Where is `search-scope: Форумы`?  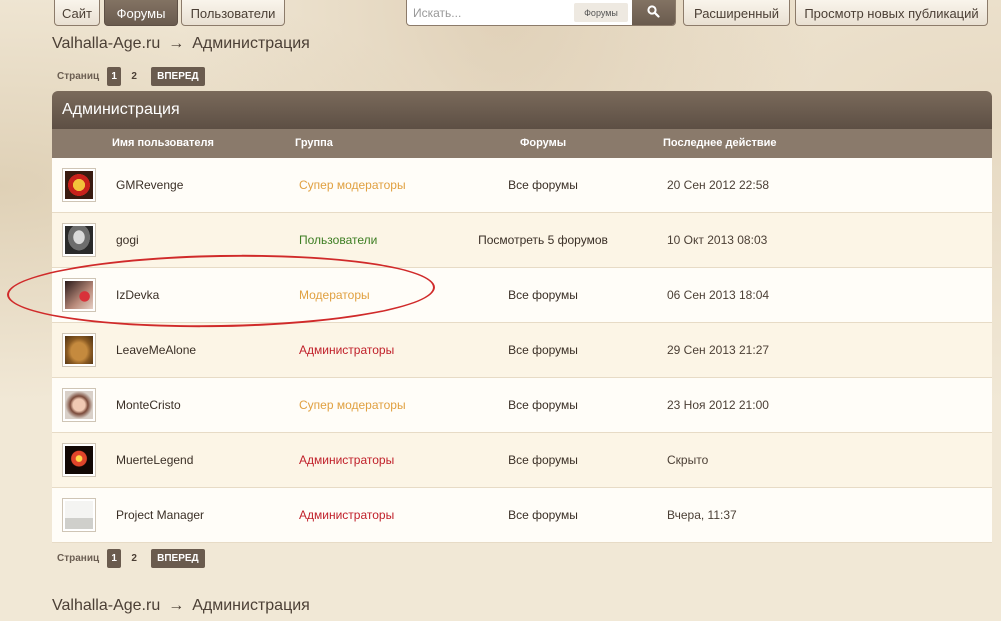 search-scope: Форумы is located at coordinates (601, 12).